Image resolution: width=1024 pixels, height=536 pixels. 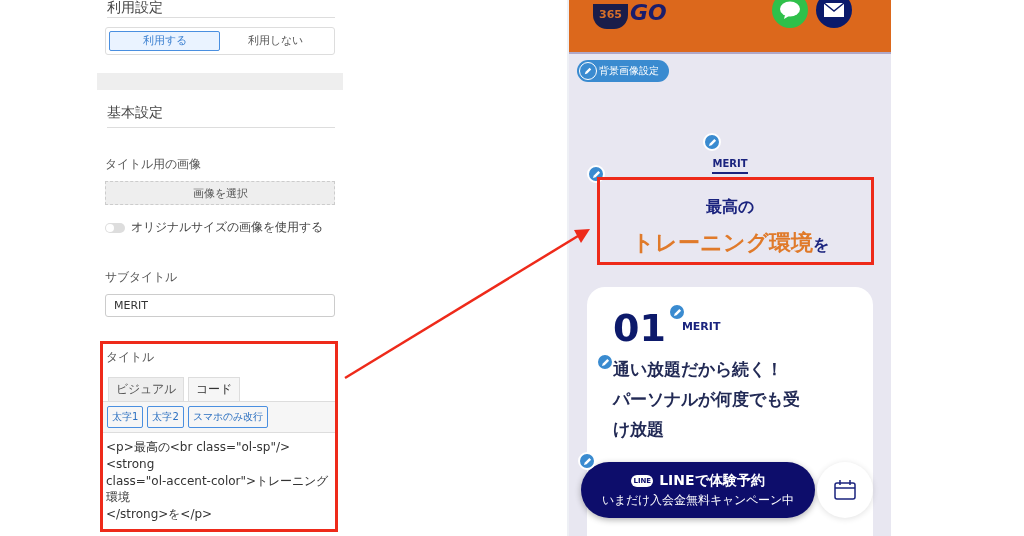 I want to click on toolbar-button: 太字1, so click(x=125, y=417).